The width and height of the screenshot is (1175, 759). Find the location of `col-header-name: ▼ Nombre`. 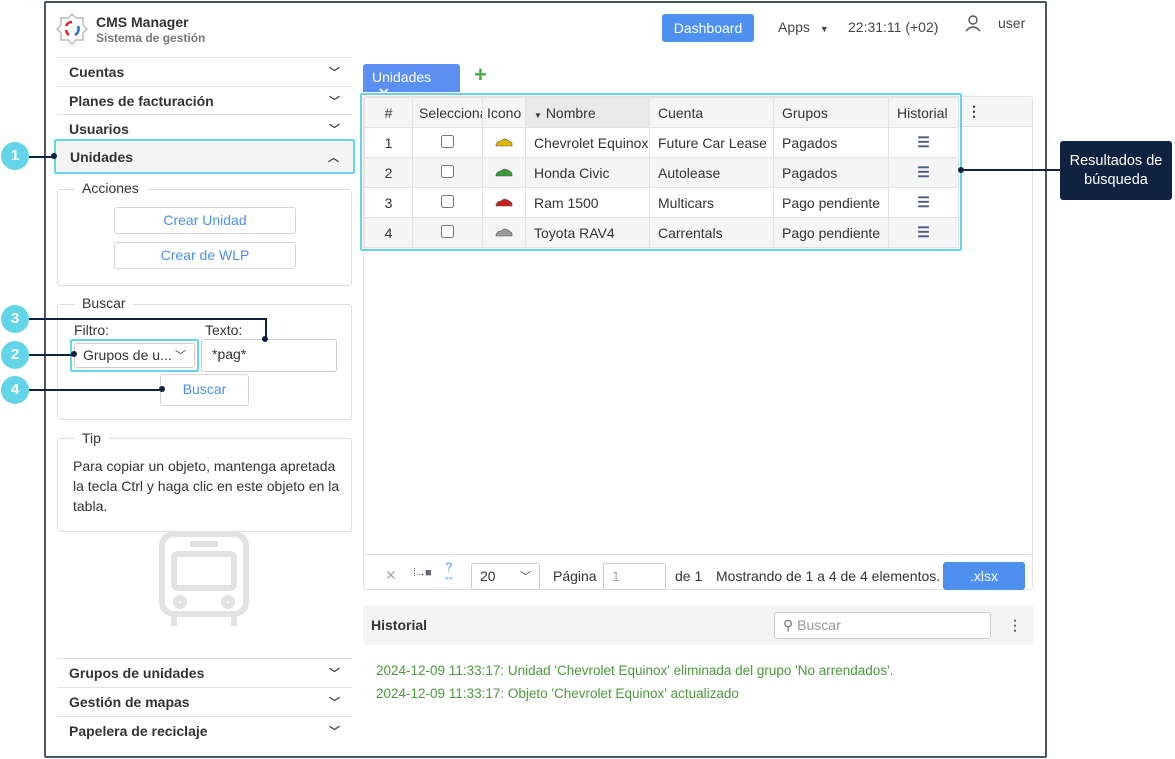

col-header-name: ▼ Nombre is located at coordinates (587, 112).